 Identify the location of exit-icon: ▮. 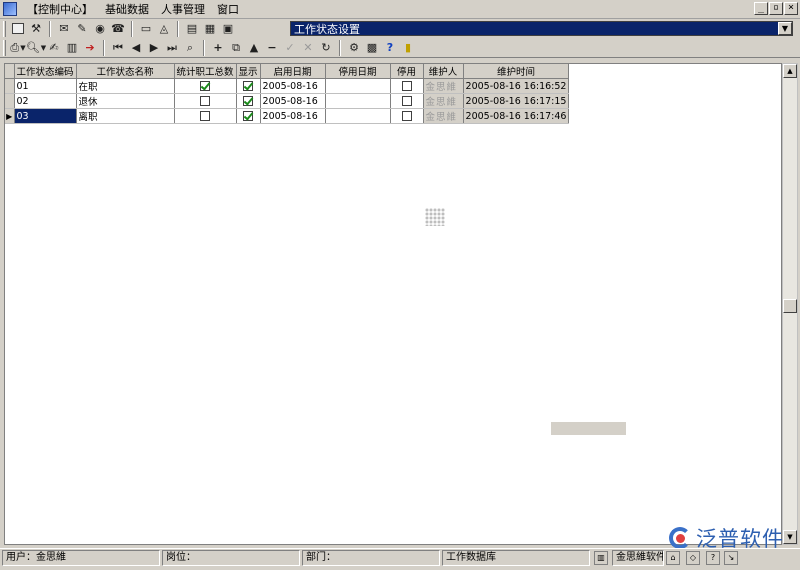
(408, 47).